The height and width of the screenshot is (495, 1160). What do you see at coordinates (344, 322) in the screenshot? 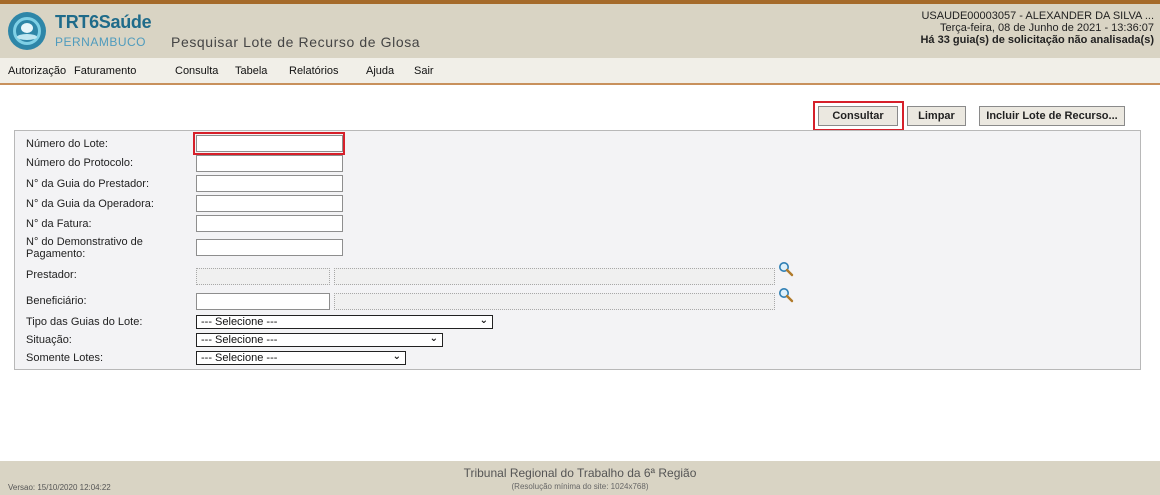
I see `tipo-guias-select: --- Selecione --- ⌄` at bounding box center [344, 322].